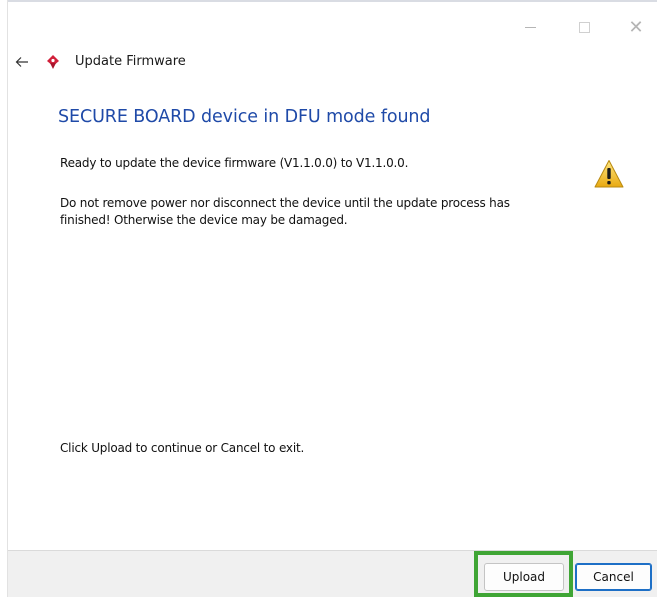  I want to click on minimize-icon, so click(530, 27).